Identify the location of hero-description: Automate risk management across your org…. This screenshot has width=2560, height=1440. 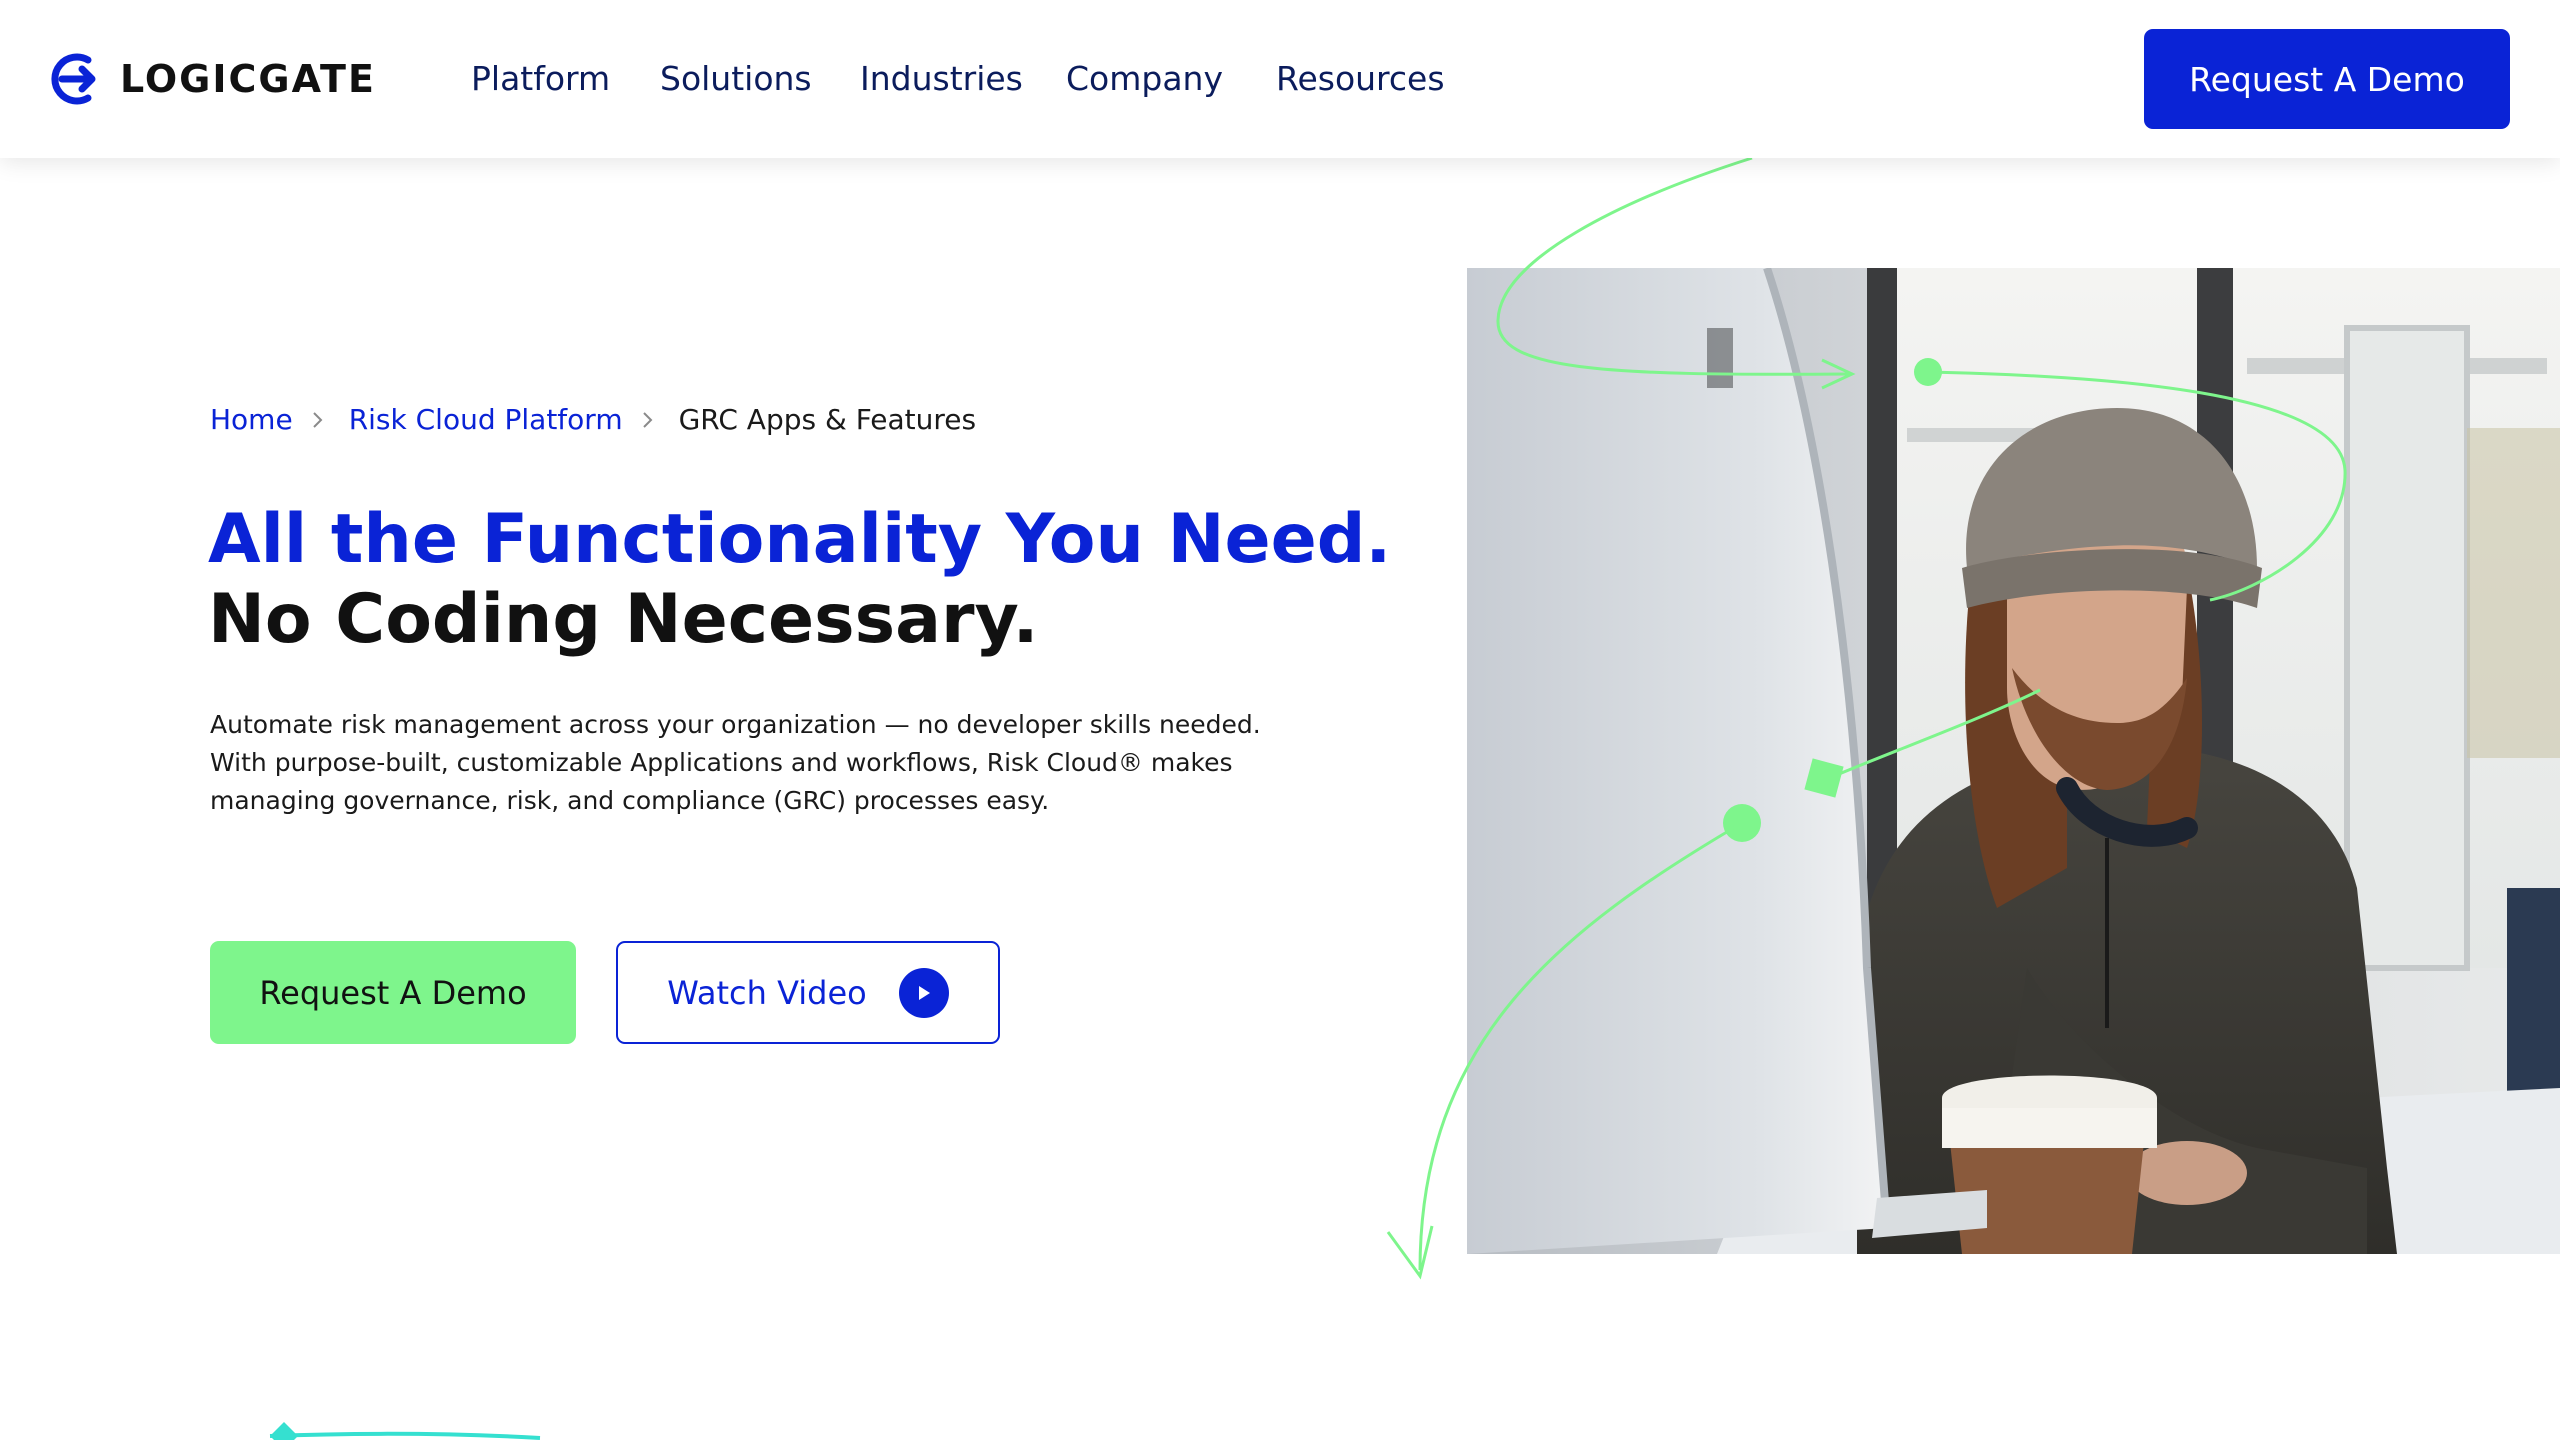
(750, 763).